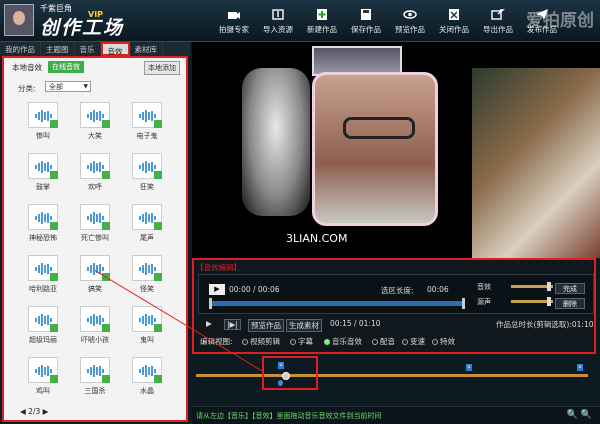  Describe the element at coordinates (95, 136) in the screenshot. I see `effect-name: 大笑` at that location.